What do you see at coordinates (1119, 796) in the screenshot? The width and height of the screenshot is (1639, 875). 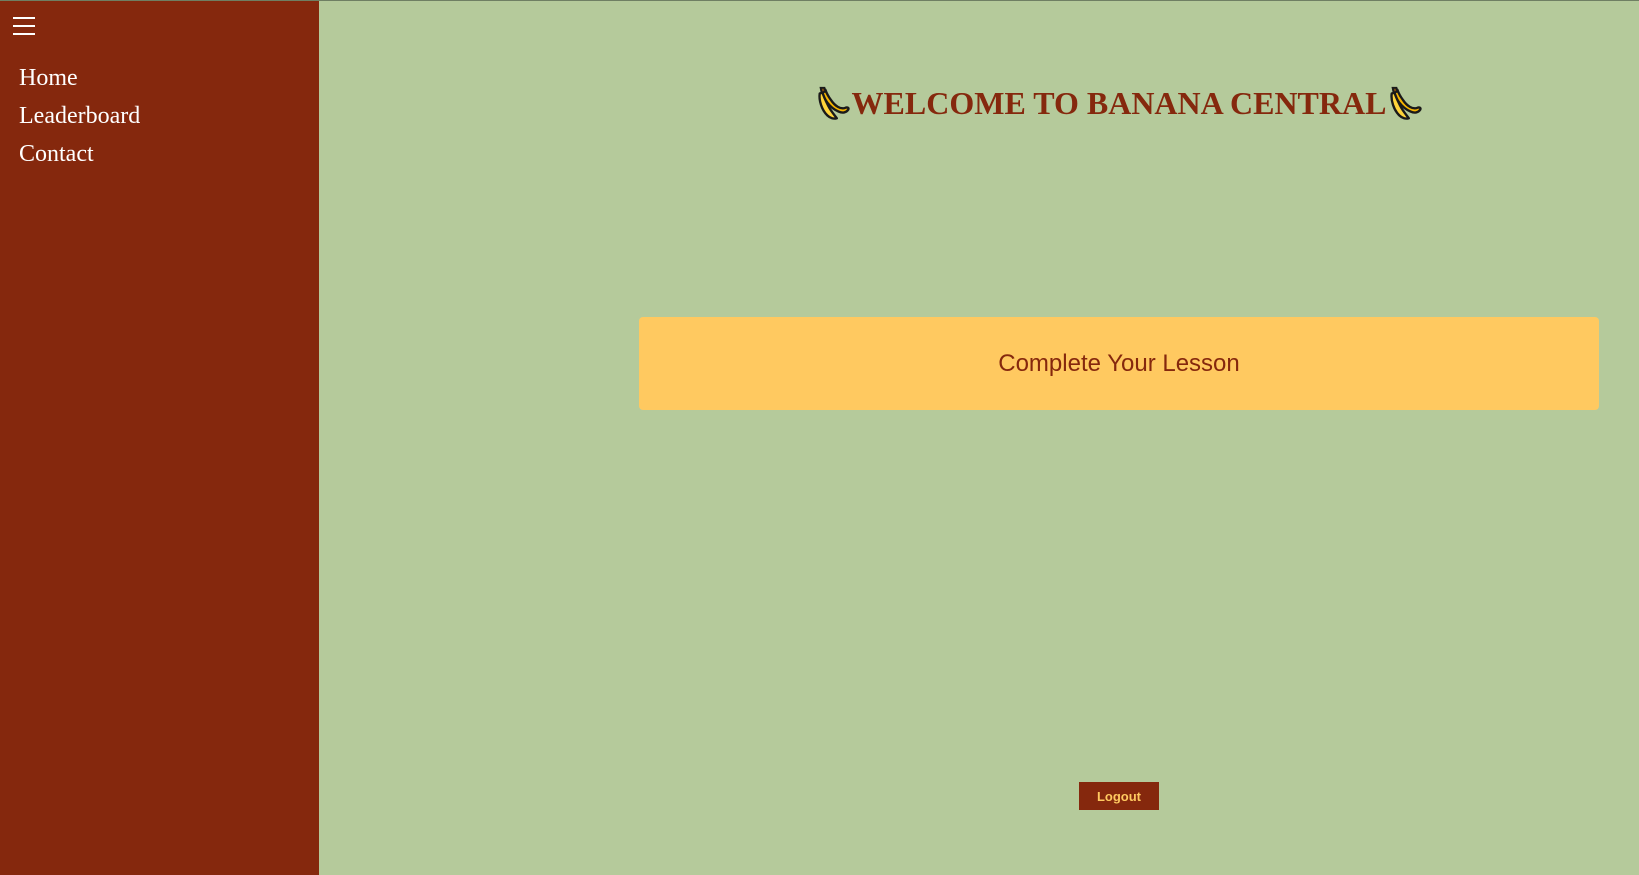 I see `logout-button: Logout` at bounding box center [1119, 796].